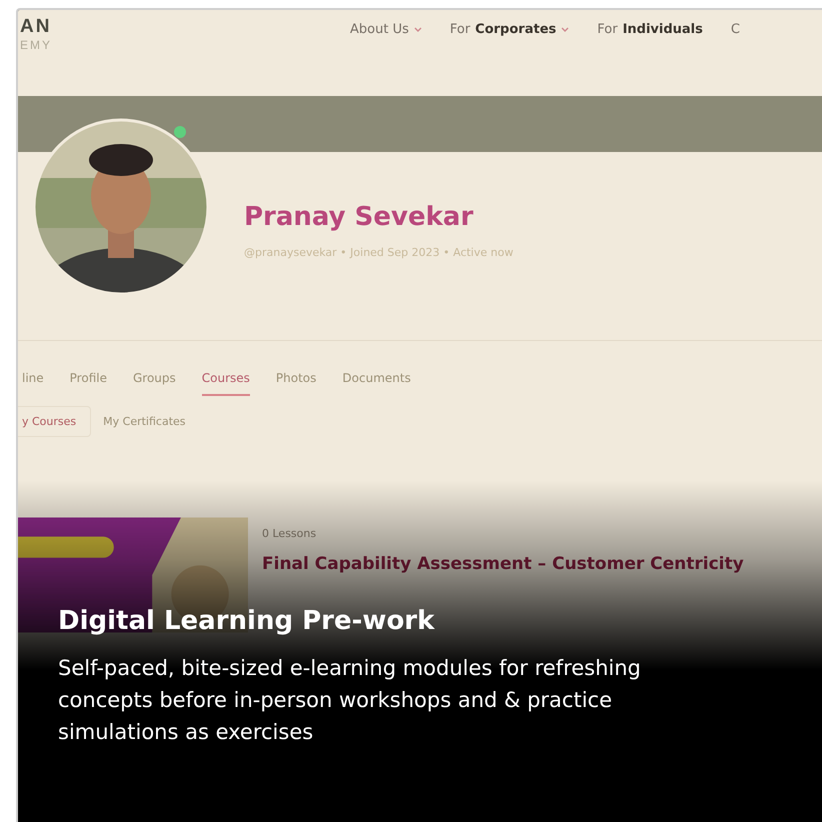 The image size is (822, 822). What do you see at coordinates (150, 421) in the screenshot?
I see `sub-tab: My Certificates` at bounding box center [150, 421].